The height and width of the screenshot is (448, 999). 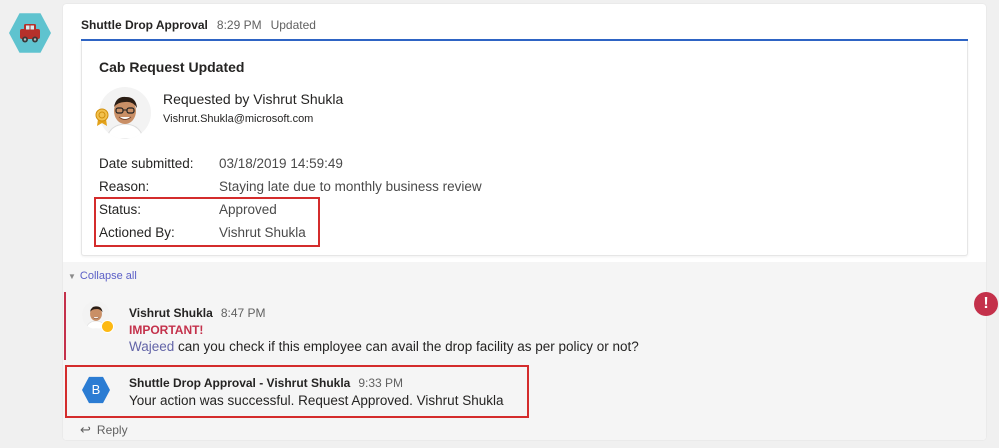 What do you see at coordinates (124, 186) in the screenshot?
I see `fact-label-reason: Reason:` at bounding box center [124, 186].